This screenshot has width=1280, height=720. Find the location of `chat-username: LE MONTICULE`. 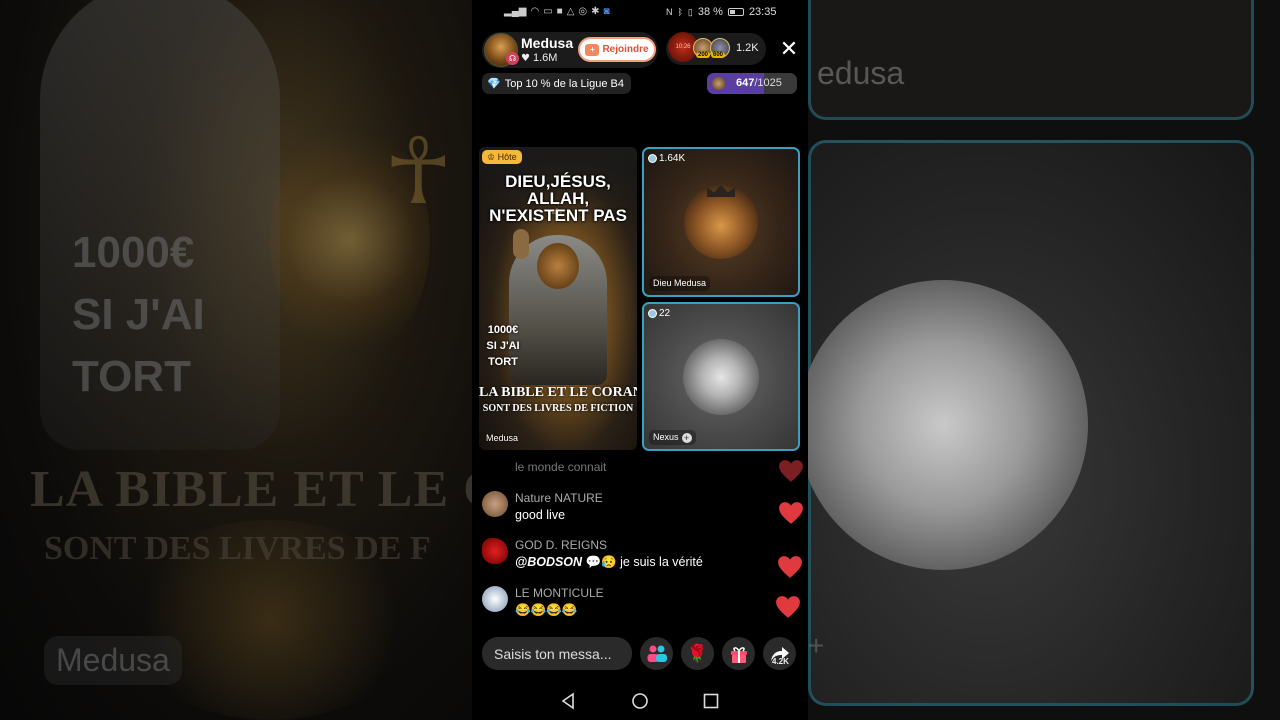

chat-username: LE MONTICULE is located at coordinates (559, 593).